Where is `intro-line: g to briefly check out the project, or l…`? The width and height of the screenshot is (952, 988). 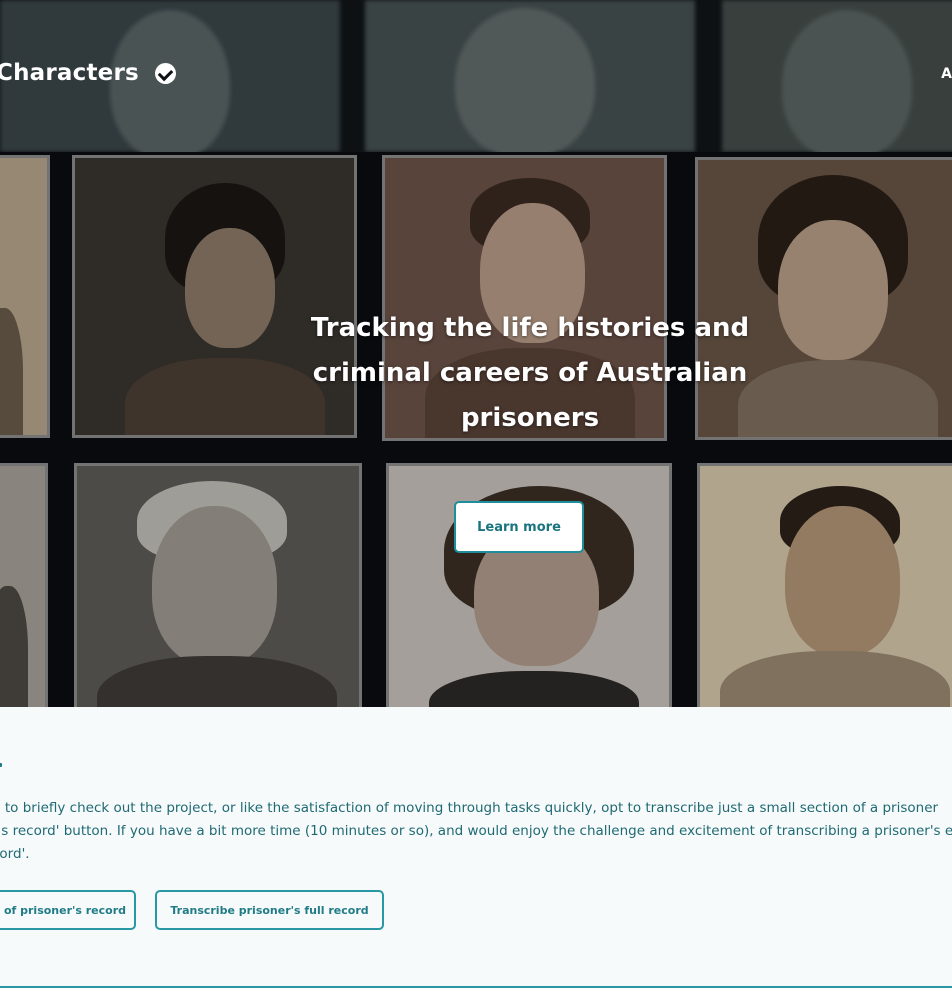 intro-line: g to briefly check out the project, or l… is located at coordinates (469, 808).